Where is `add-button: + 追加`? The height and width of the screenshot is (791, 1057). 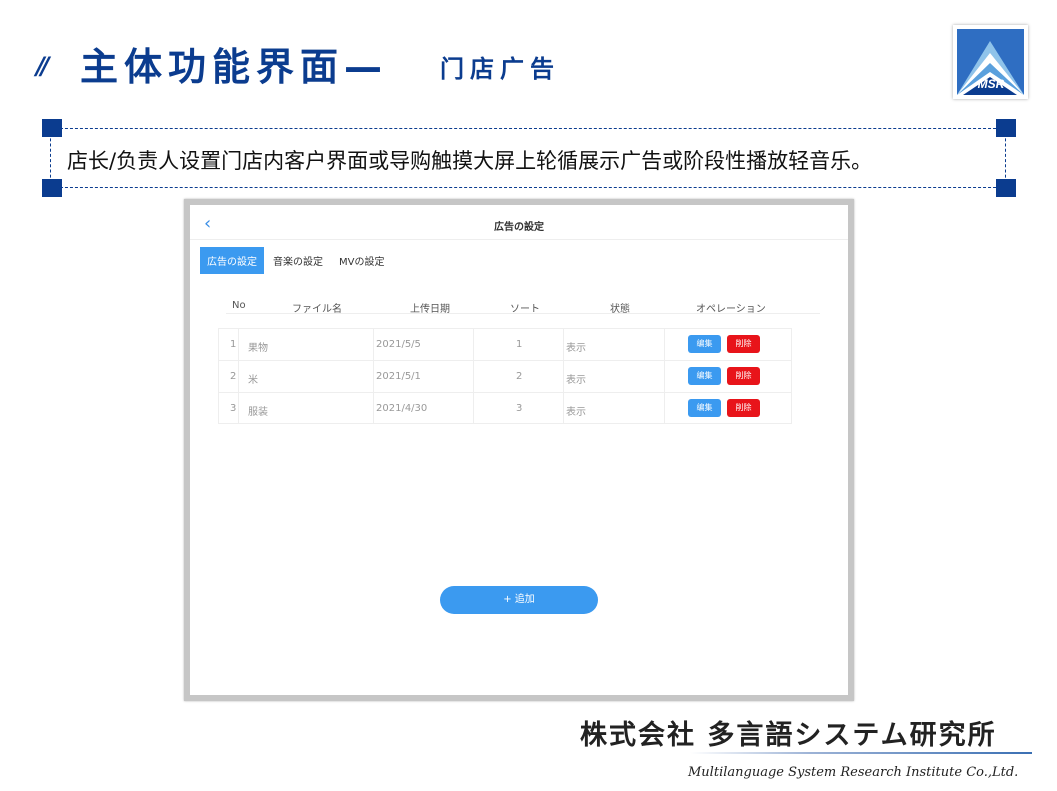 add-button: + 追加 is located at coordinates (519, 600).